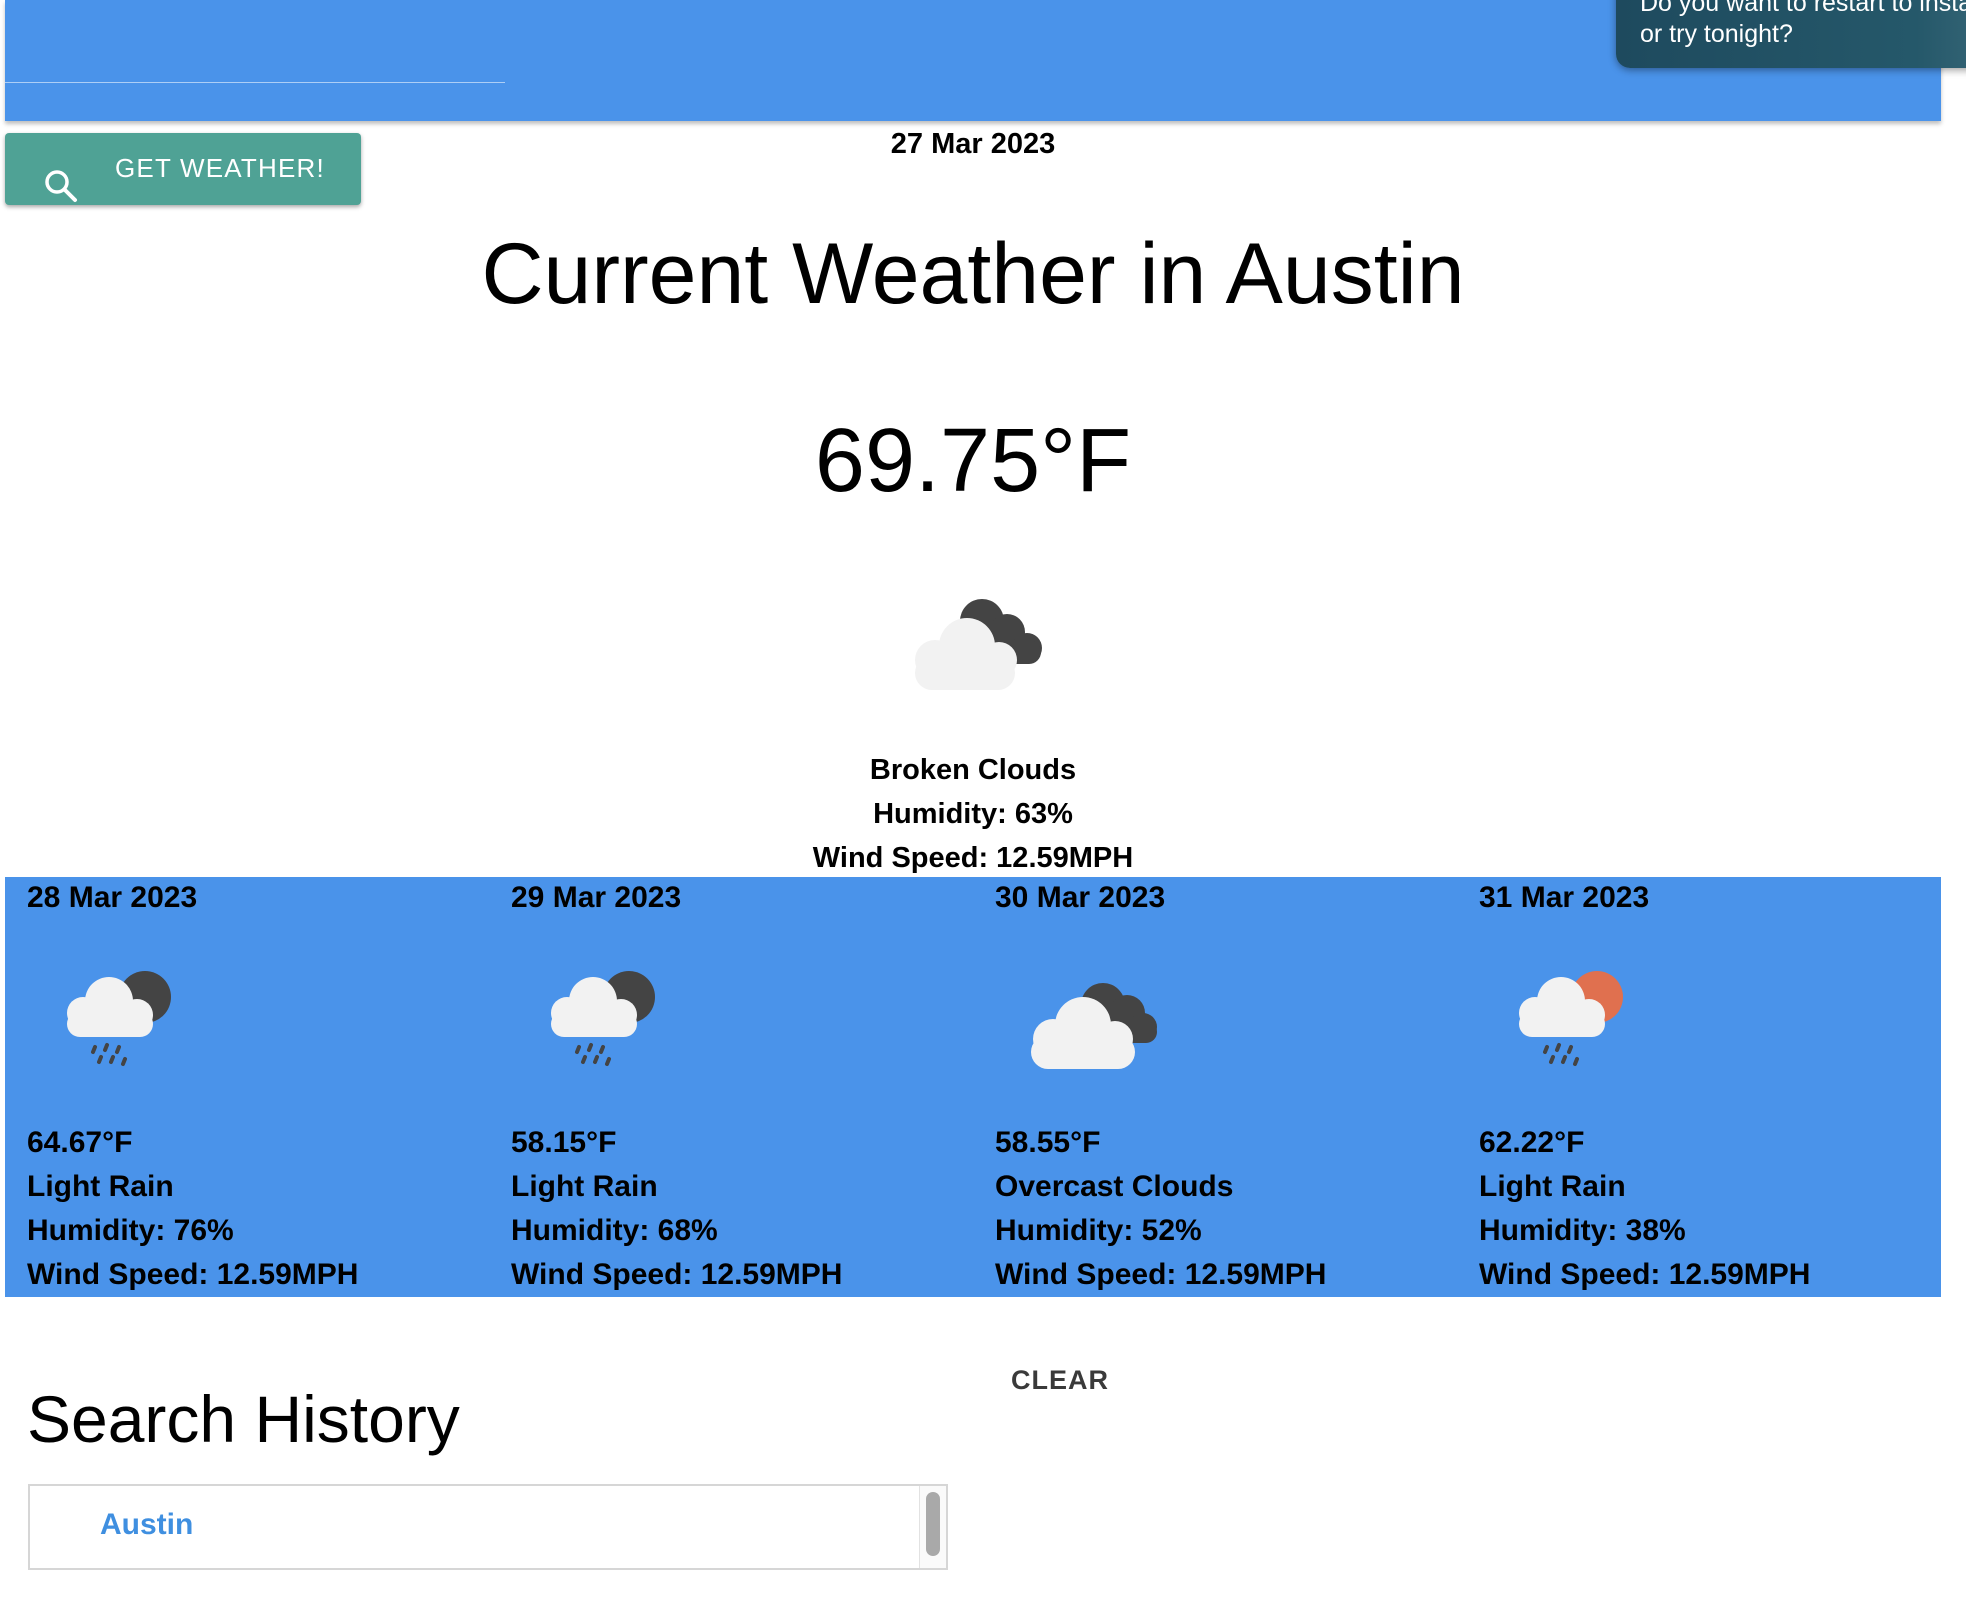 The height and width of the screenshot is (1606, 1966). What do you see at coordinates (1114, 1186) in the screenshot?
I see `forecast-description: Overcast Clouds` at bounding box center [1114, 1186].